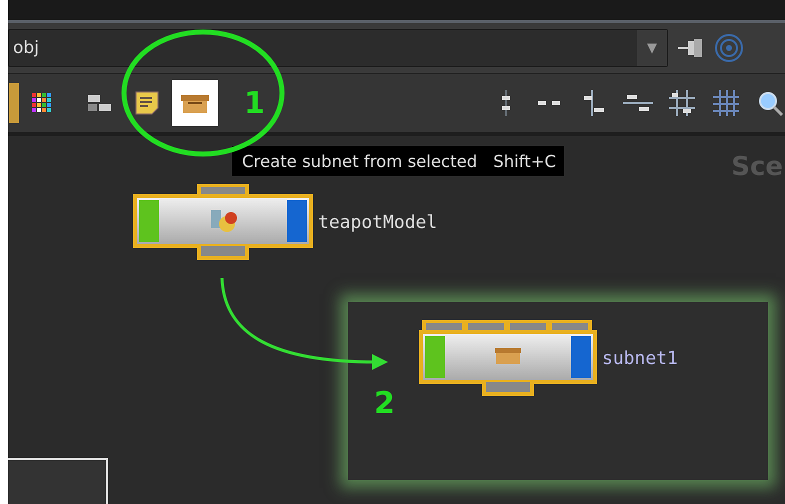  Describe the element at coordinates (770, 103) in the screenshot. I see `search-icon` at that location.